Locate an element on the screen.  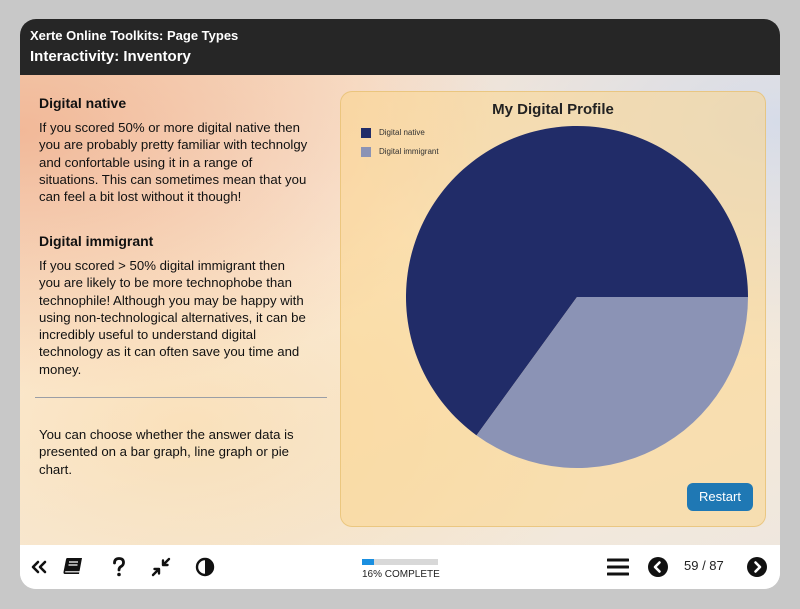
footer-toolbar: 16% COMPLETE 59 / 87 is located at coordinates (400, 567).